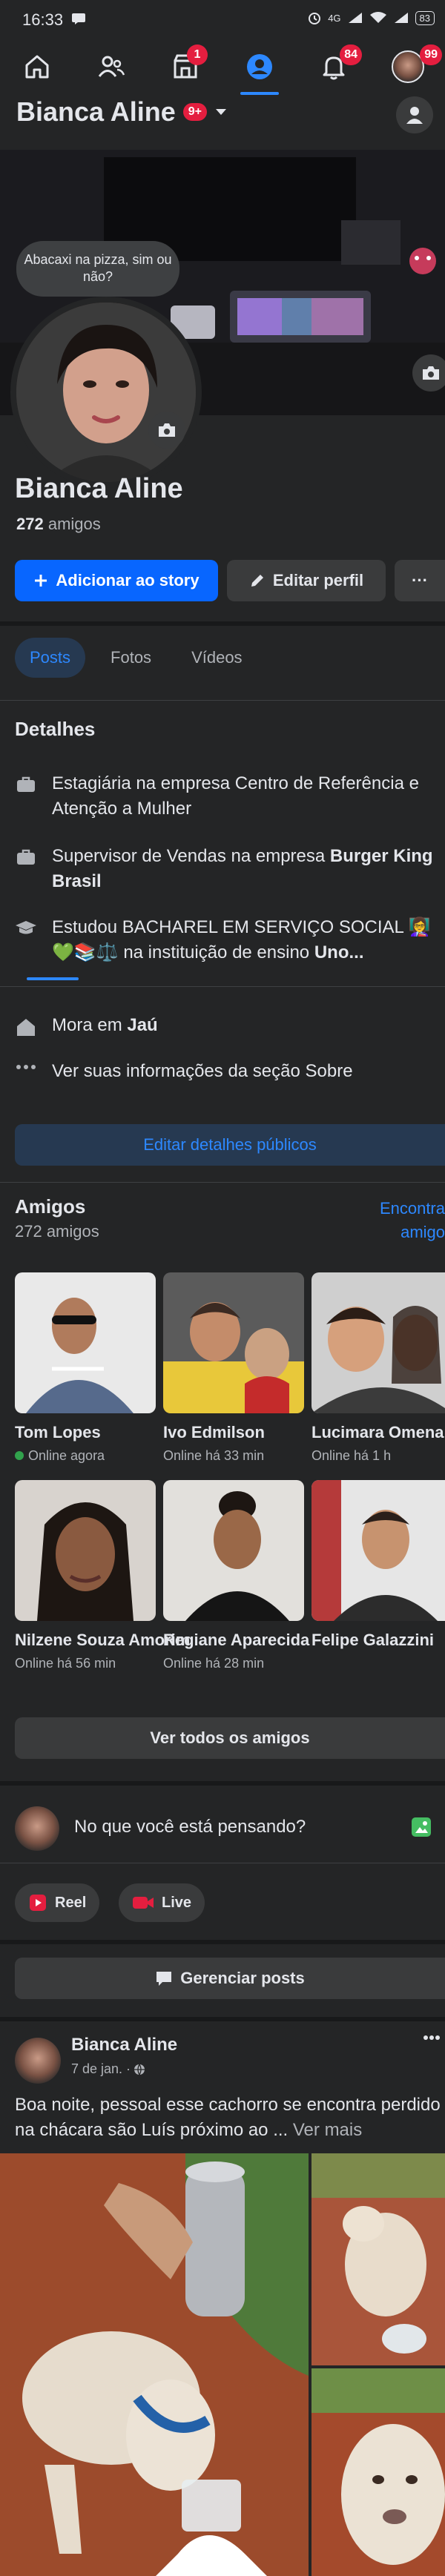 The image size is (445, 2576). I want to click on see-more-link: Ver mais, so click(327, 2130).